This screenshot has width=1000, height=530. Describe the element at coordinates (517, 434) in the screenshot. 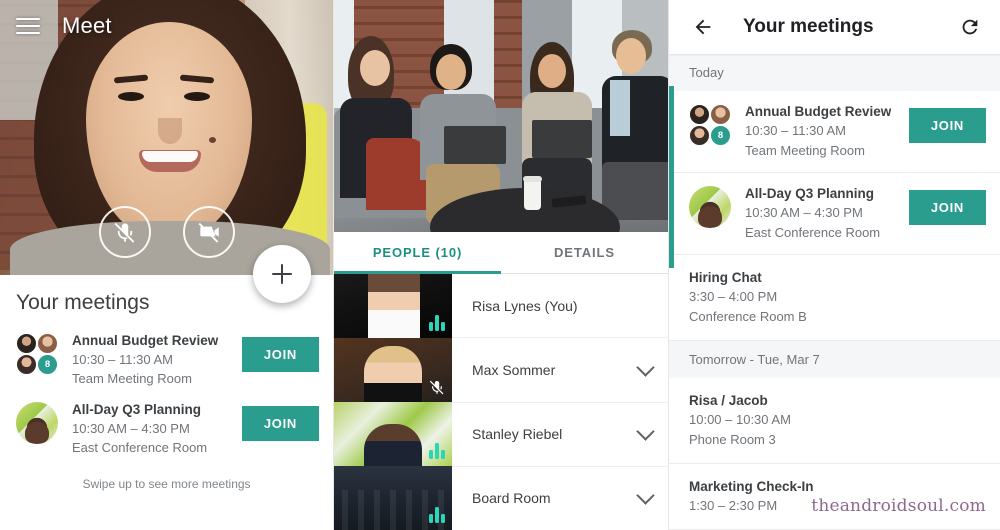

I see `participant-name: Stanley Riebel` at that location.